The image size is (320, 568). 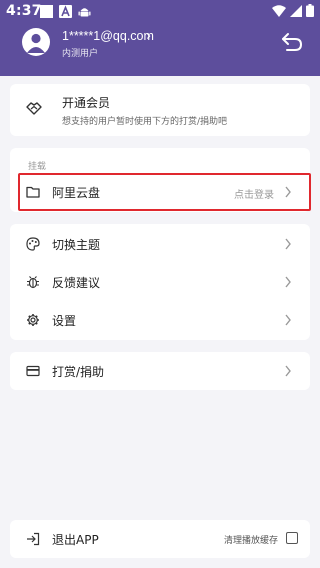 I want to click on logout-card: 退出APP 清理播放缓存, so click(x=160, y=539).